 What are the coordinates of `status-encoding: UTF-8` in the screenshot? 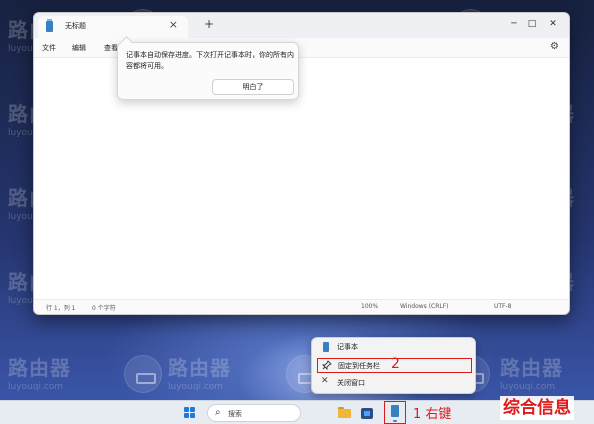 It's located at (503, 306).